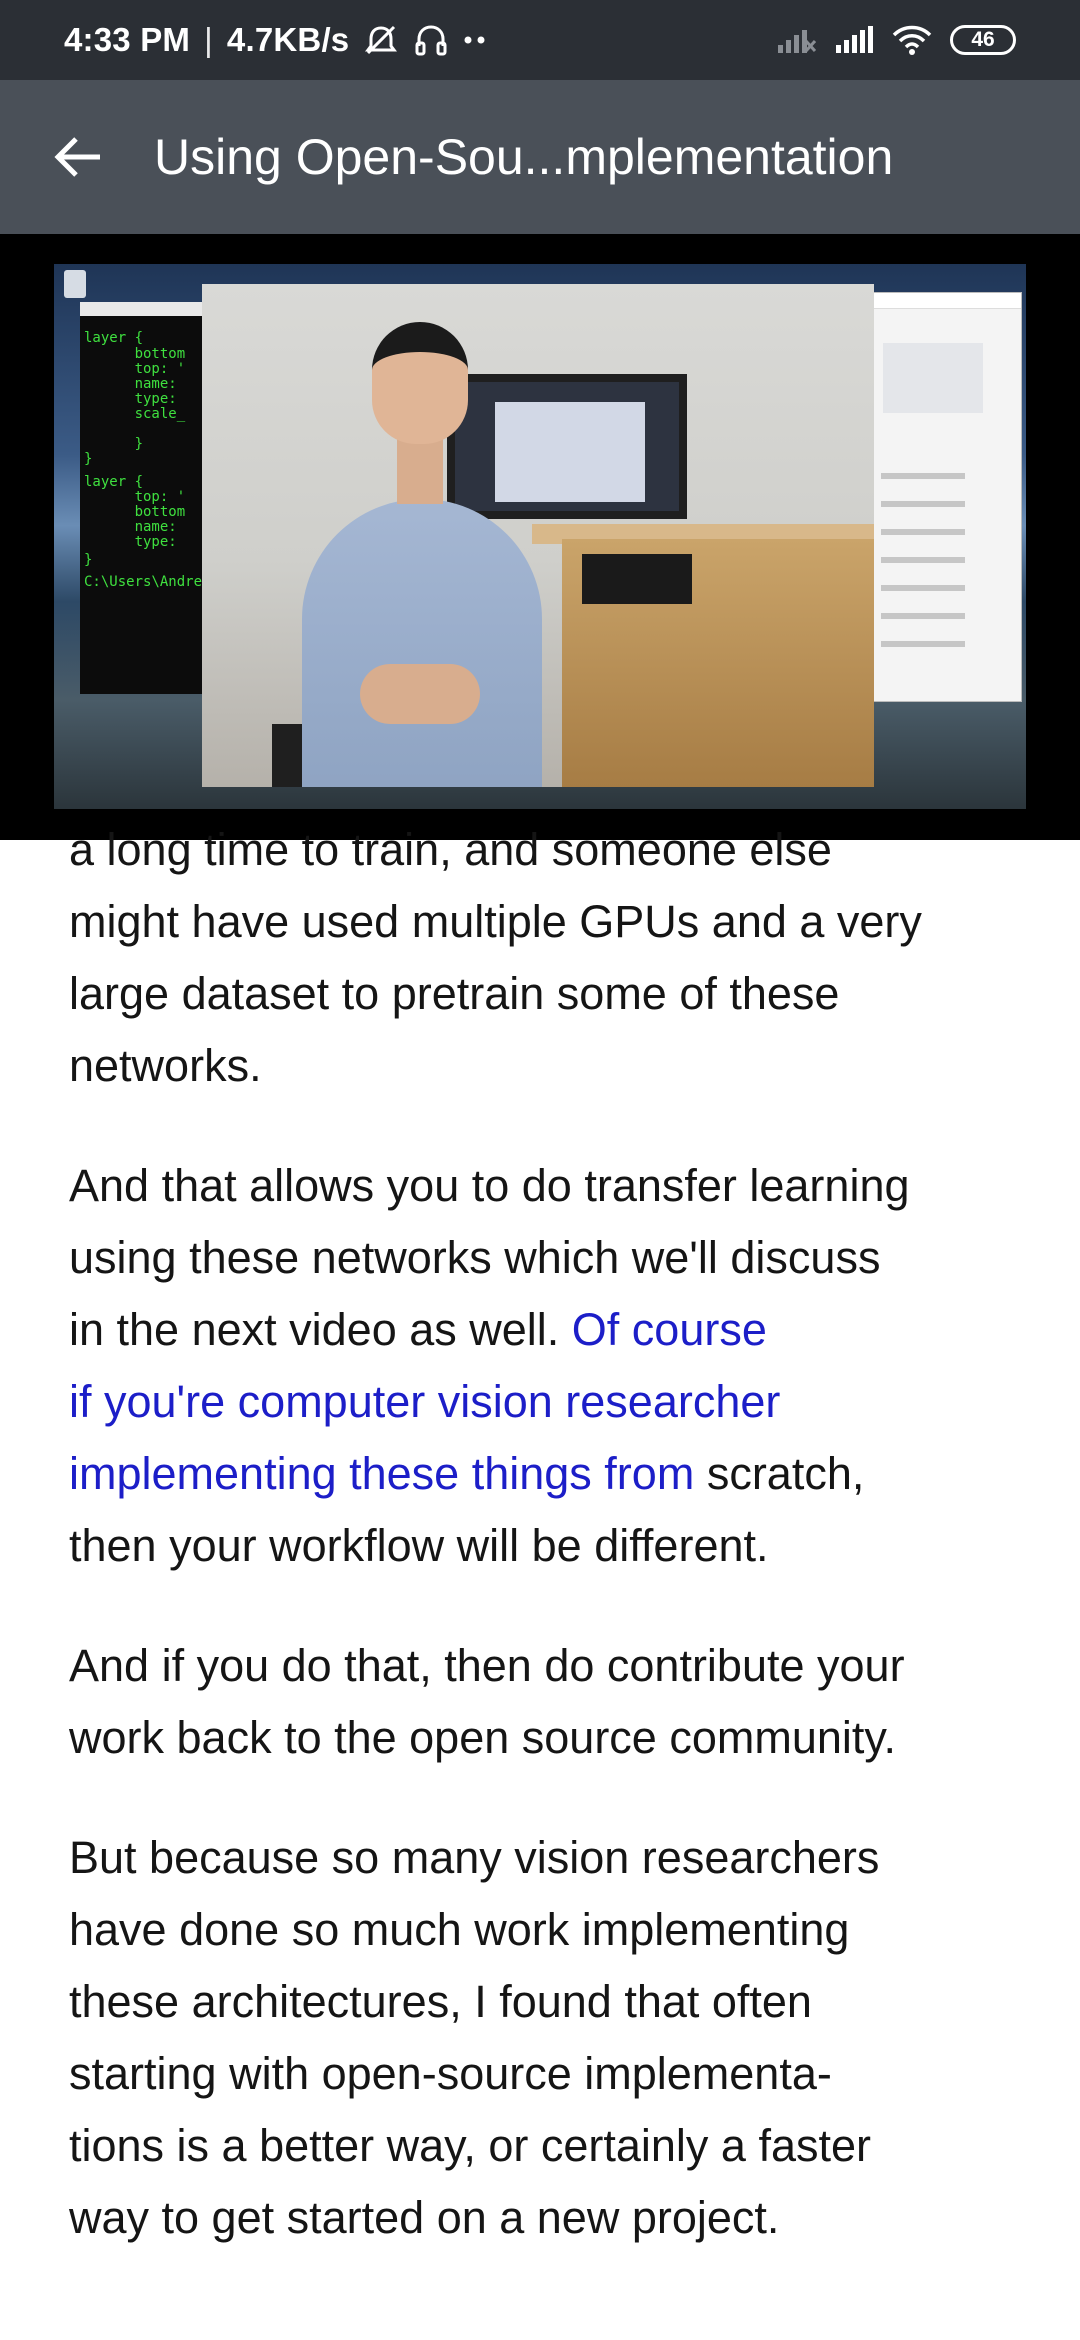 The image size is (1080, 2340). Describe the element at coordinates (454, 993) in the screenshot. I see `transcript-line: large dataset to pretrain some of these` at that location.